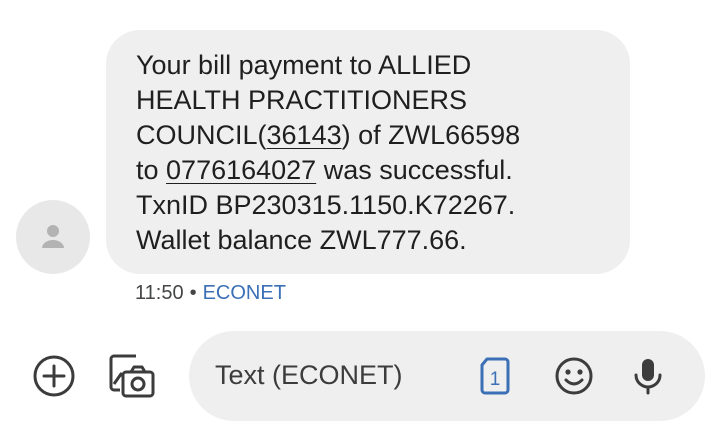 This screenshot has height=435, width=720. I want to click on sim-card-icon: 1, so click(495, 376).